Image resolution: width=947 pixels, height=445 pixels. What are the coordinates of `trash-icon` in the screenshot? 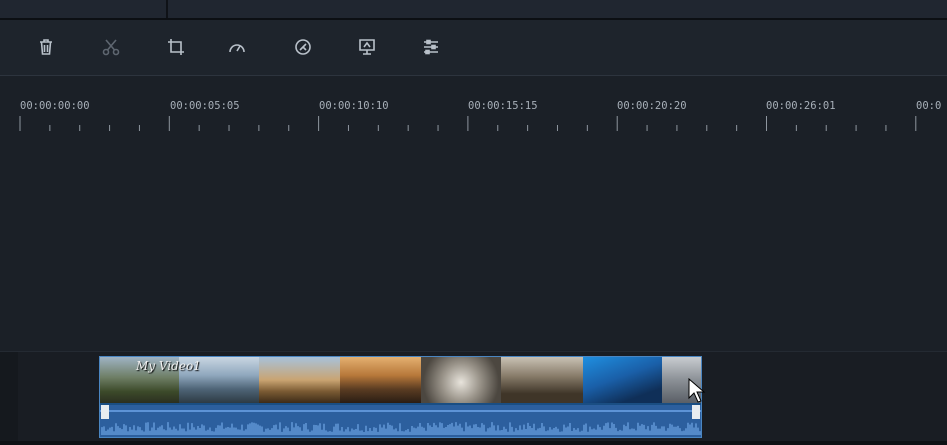 It's located at (46, 47).